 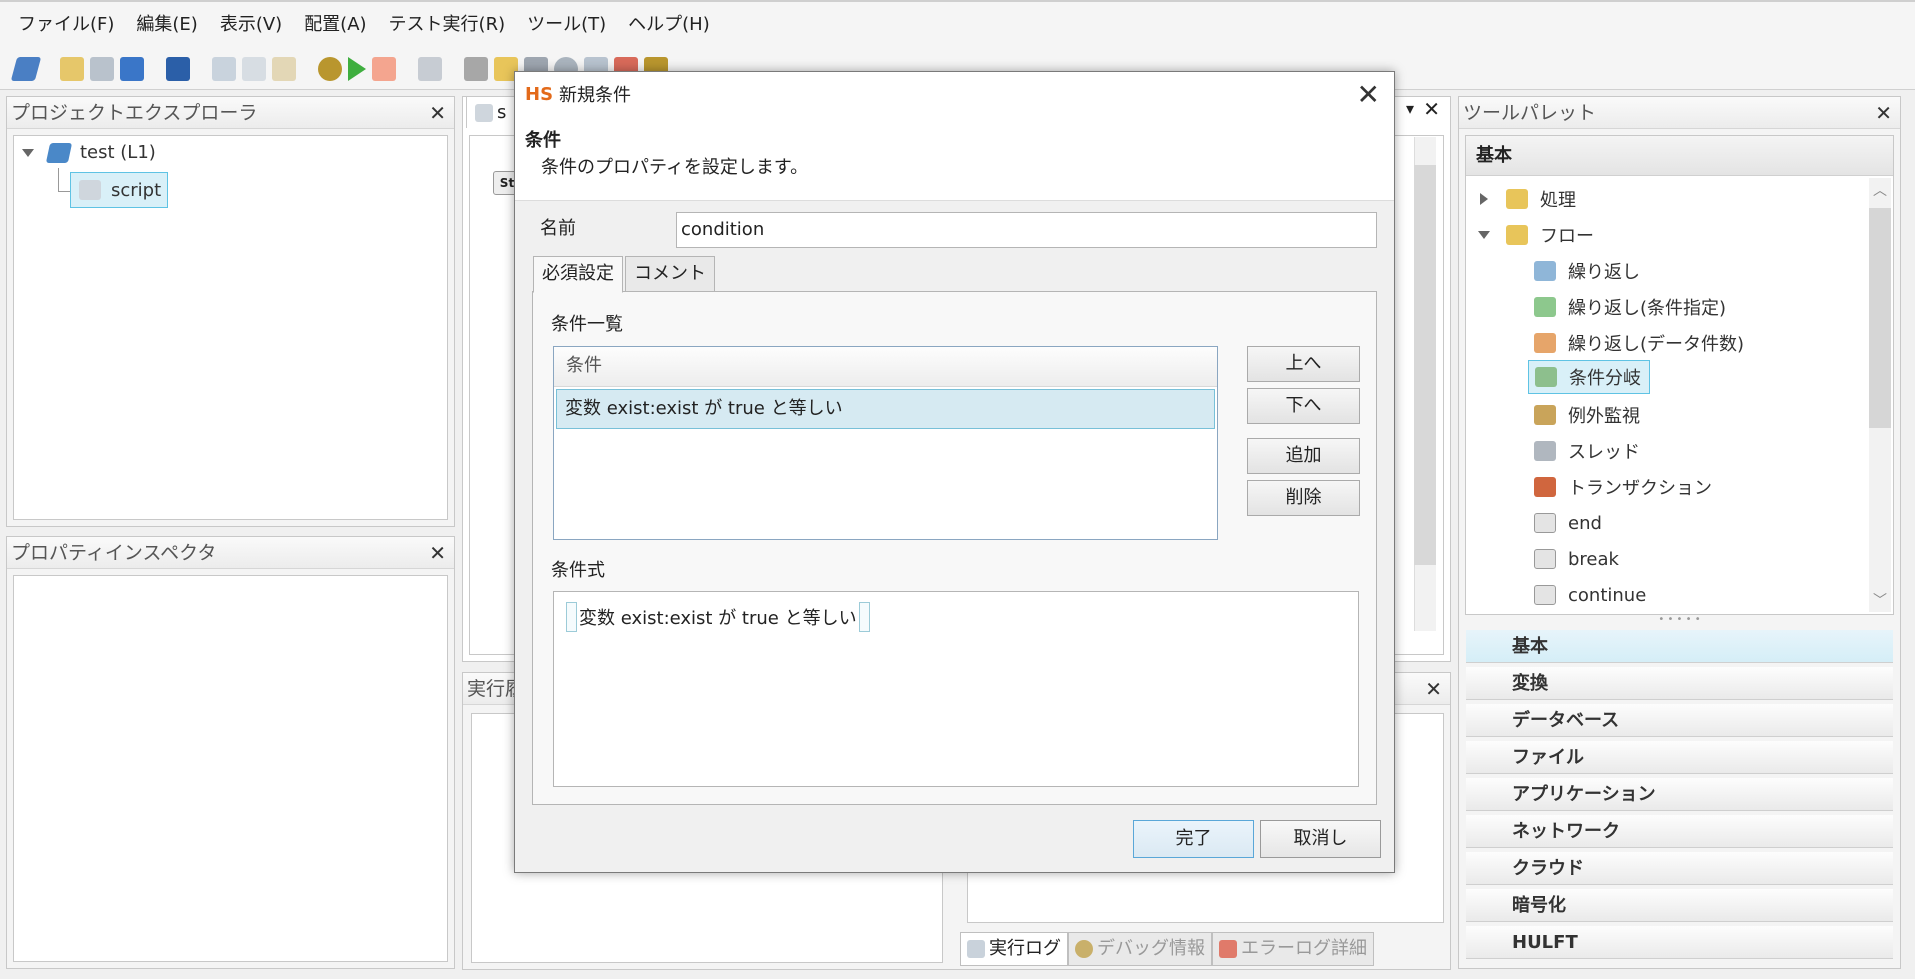 I want to click on condition-list: 条件 変数 exist:exist が true と等しい, so click(x=885, y=443).